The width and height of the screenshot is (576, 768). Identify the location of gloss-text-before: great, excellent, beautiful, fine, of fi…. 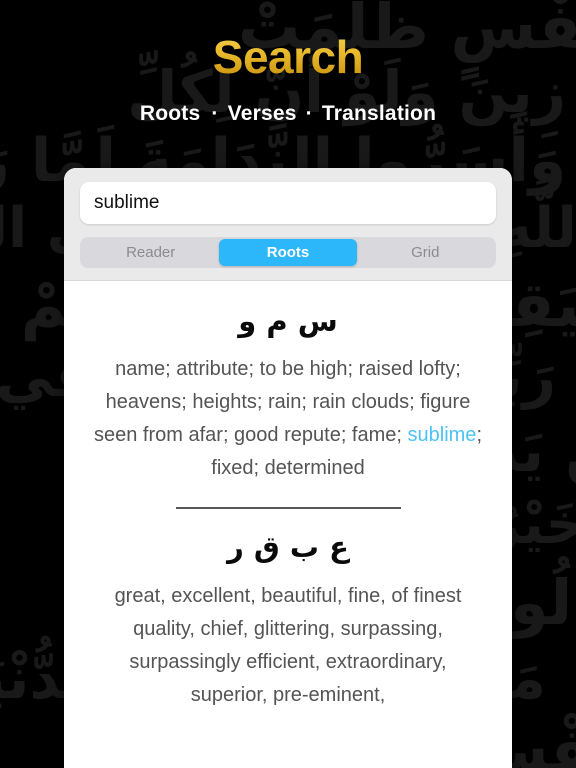
(288, 645).